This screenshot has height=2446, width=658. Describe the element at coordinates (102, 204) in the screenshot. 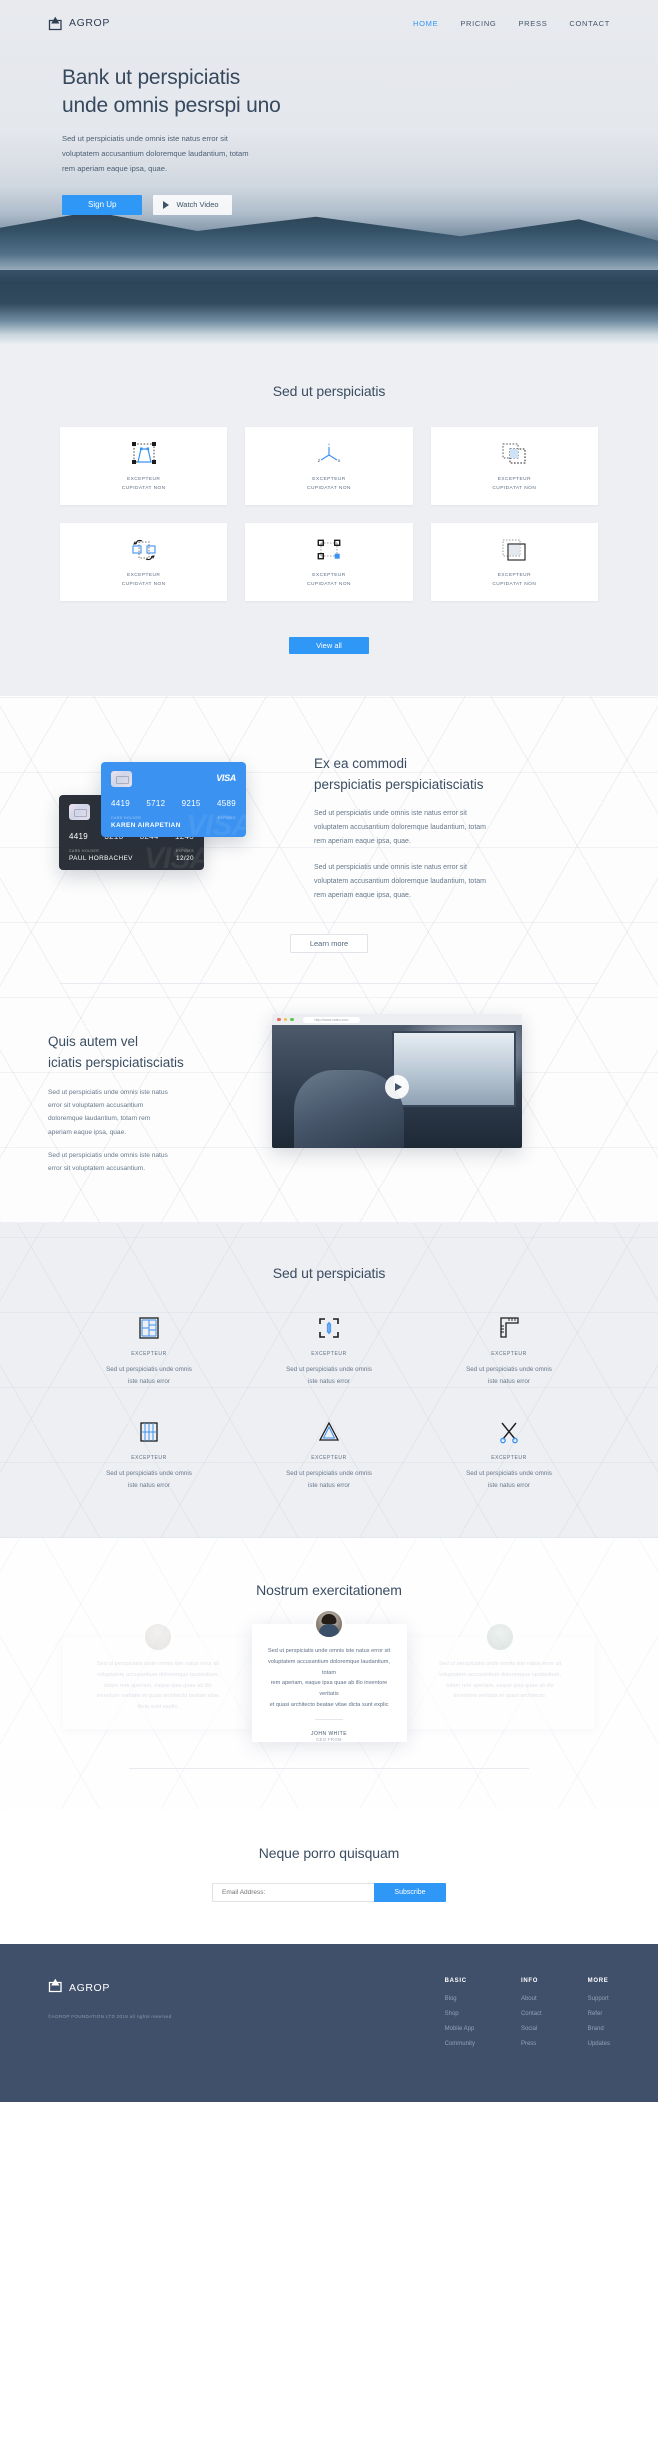

I see `sign-up-button: Sign Up` at that location.